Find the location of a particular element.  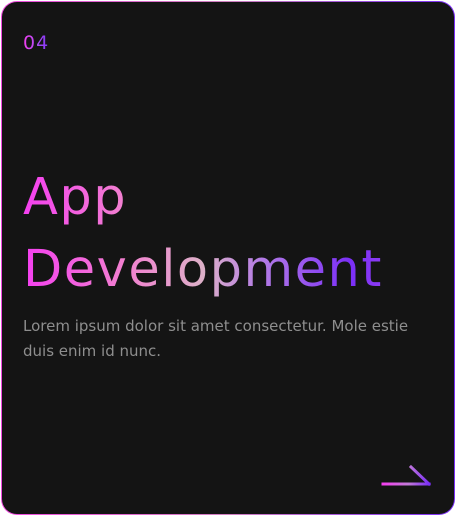

card-number: 04 is located at coordinates (36, 43).